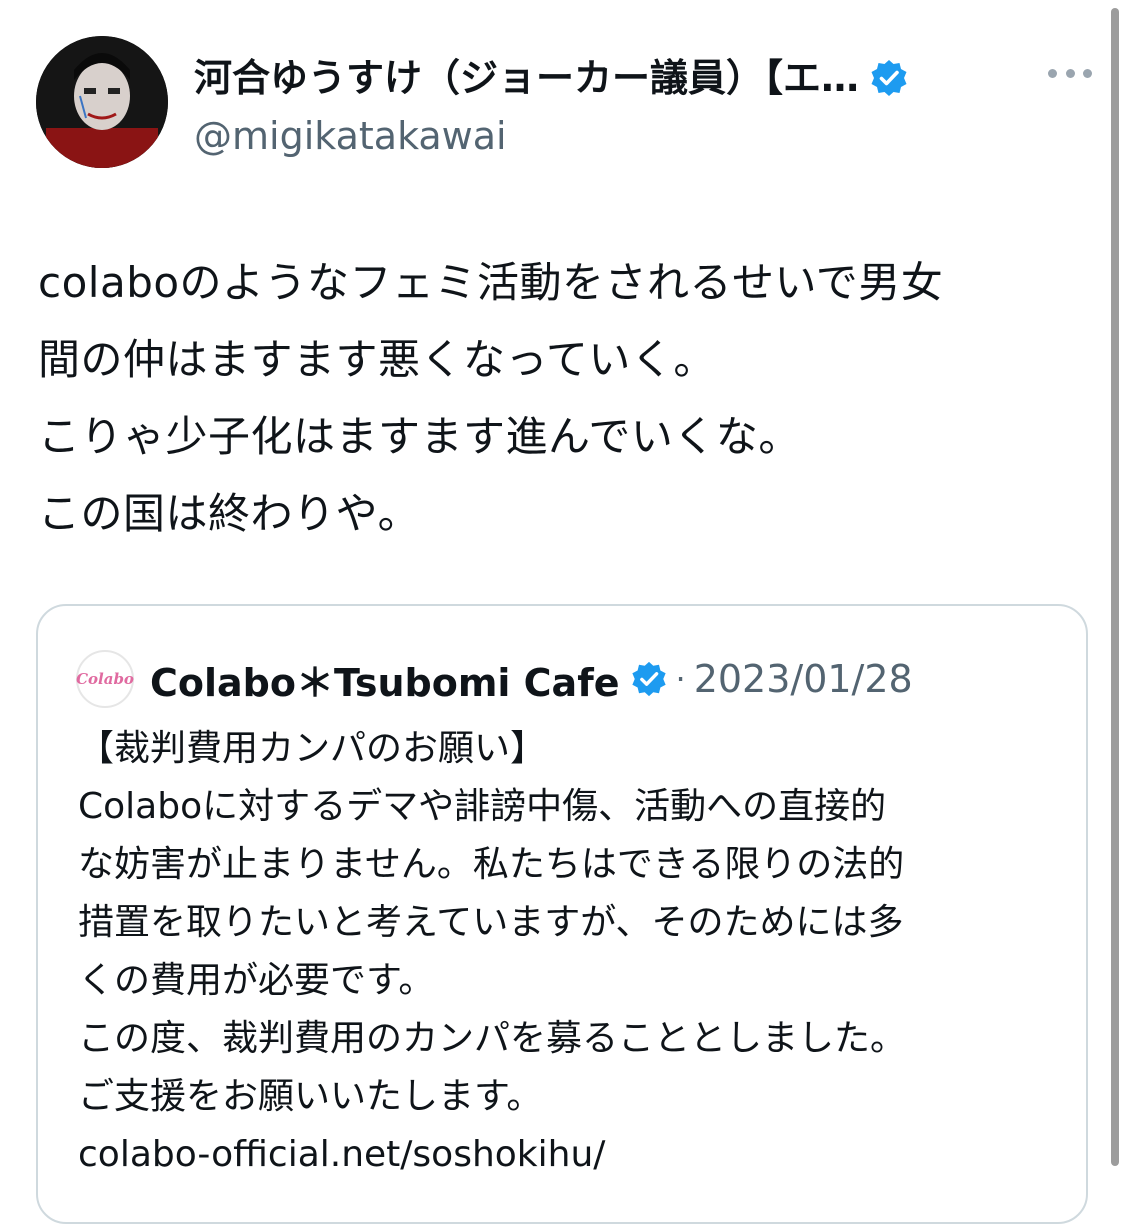 The height and width of the screenshot is (1224, 1125). What do you see at coordinates (491, 864) in the screenshot?
I see `quoted-line: な妨害が止まりません。私たちはできる限りの法的` at bounding box center [491, 864].